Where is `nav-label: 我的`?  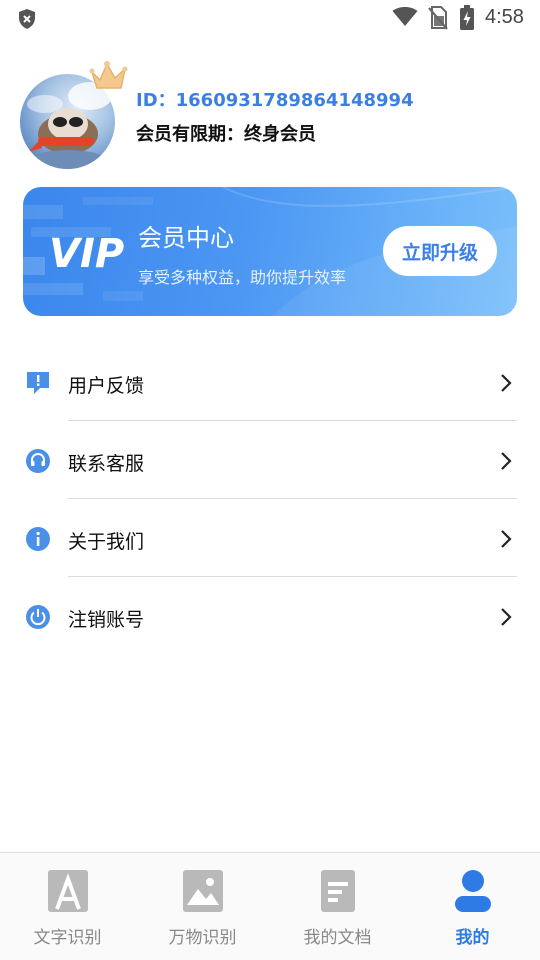 nav-label: 我的 is located at coordinates (472, 938).